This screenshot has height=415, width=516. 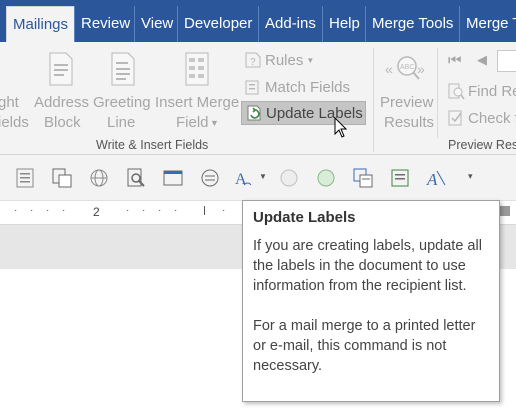 I want to click on match-fields-label: Match Fields, so click(x=308, y=87).